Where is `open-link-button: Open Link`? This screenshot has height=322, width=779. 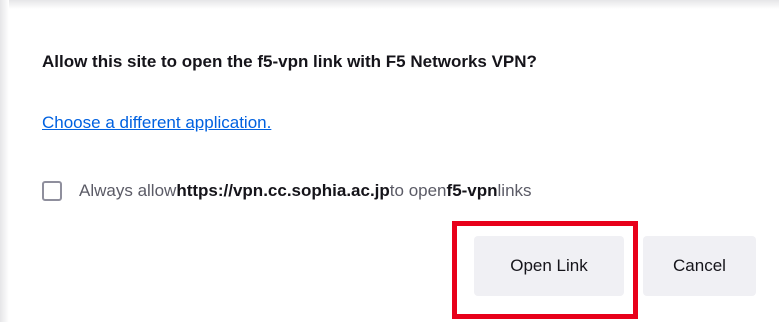 open-link-button: Open Link is located at coordinates (549, 266).